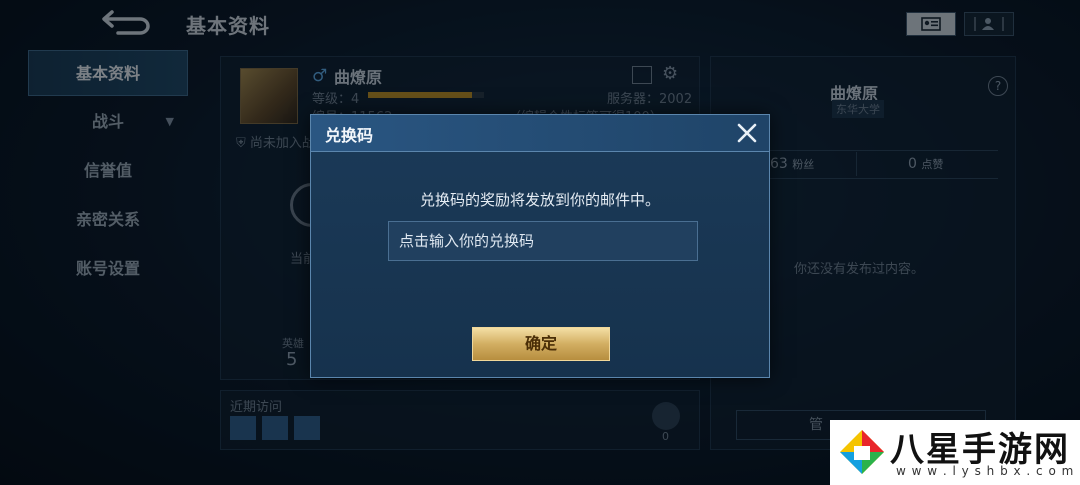 The image size is (1080, 485). Describe the element at coordinates (540, 133) in the screenshot. I see `dialog-header` at that location.